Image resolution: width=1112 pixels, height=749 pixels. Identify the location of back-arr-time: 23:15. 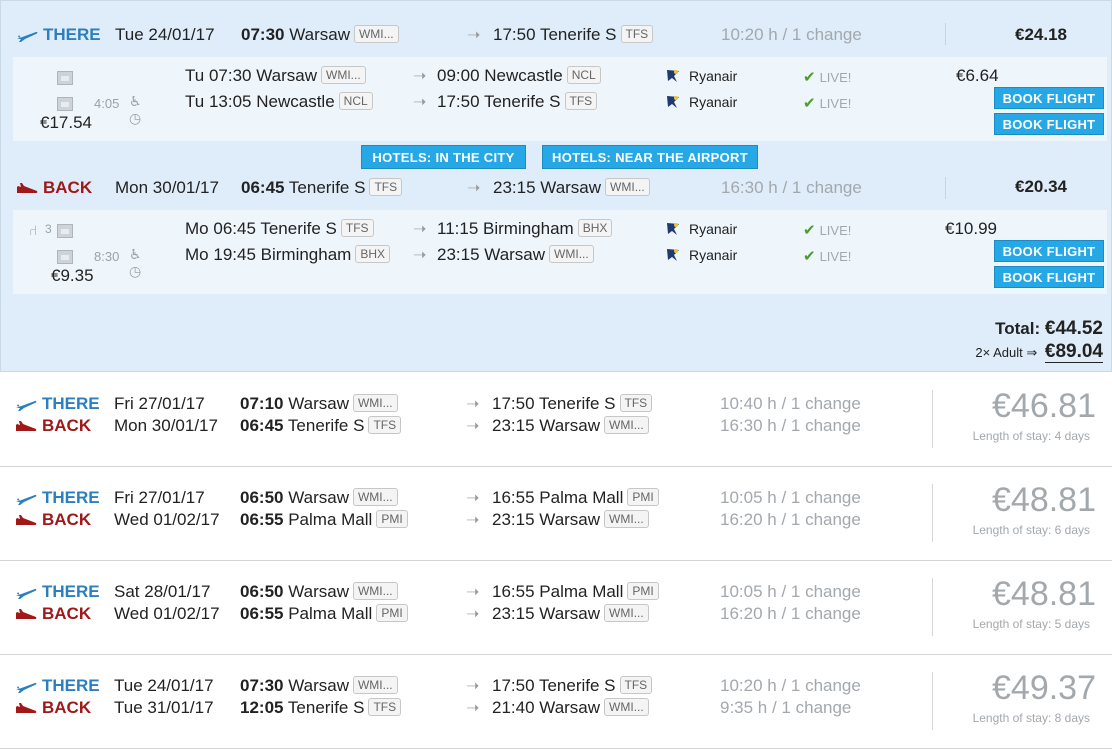
(514, 187).